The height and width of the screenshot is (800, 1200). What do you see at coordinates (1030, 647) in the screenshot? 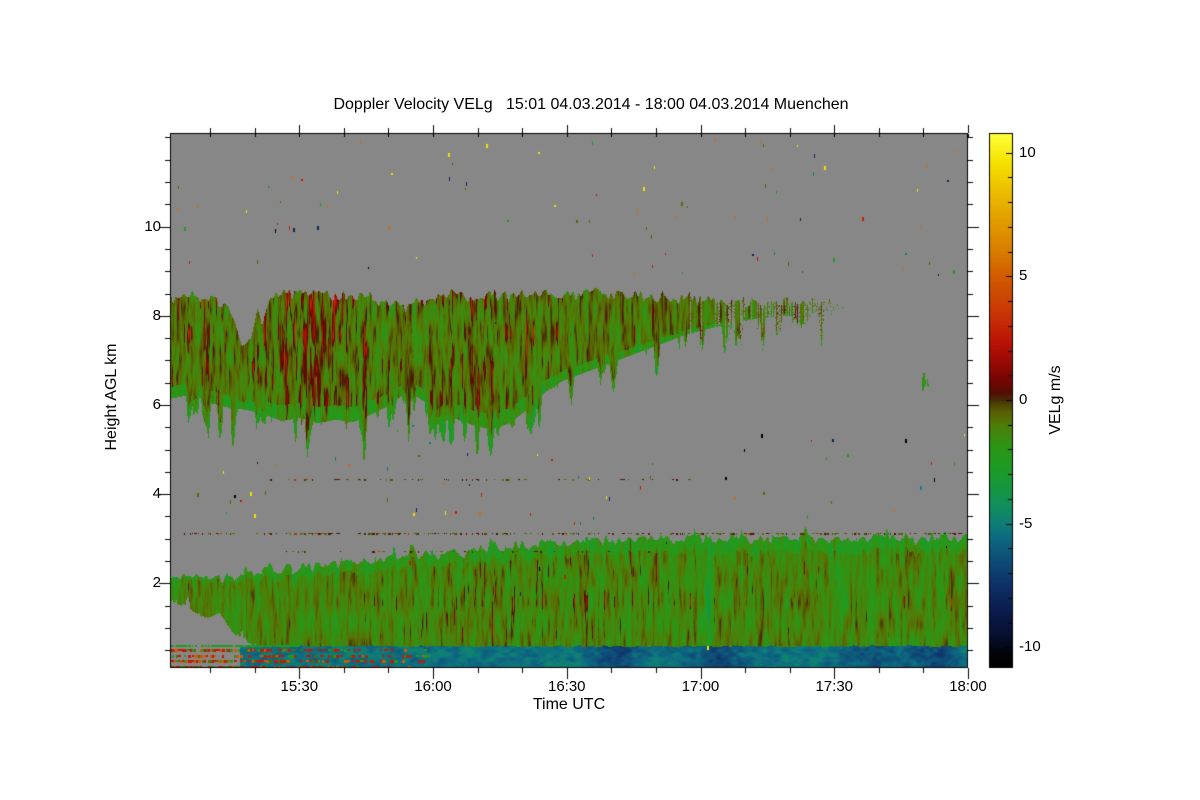
I see `colorbar-tick-label: -10` at bounding box center [1030, 647].